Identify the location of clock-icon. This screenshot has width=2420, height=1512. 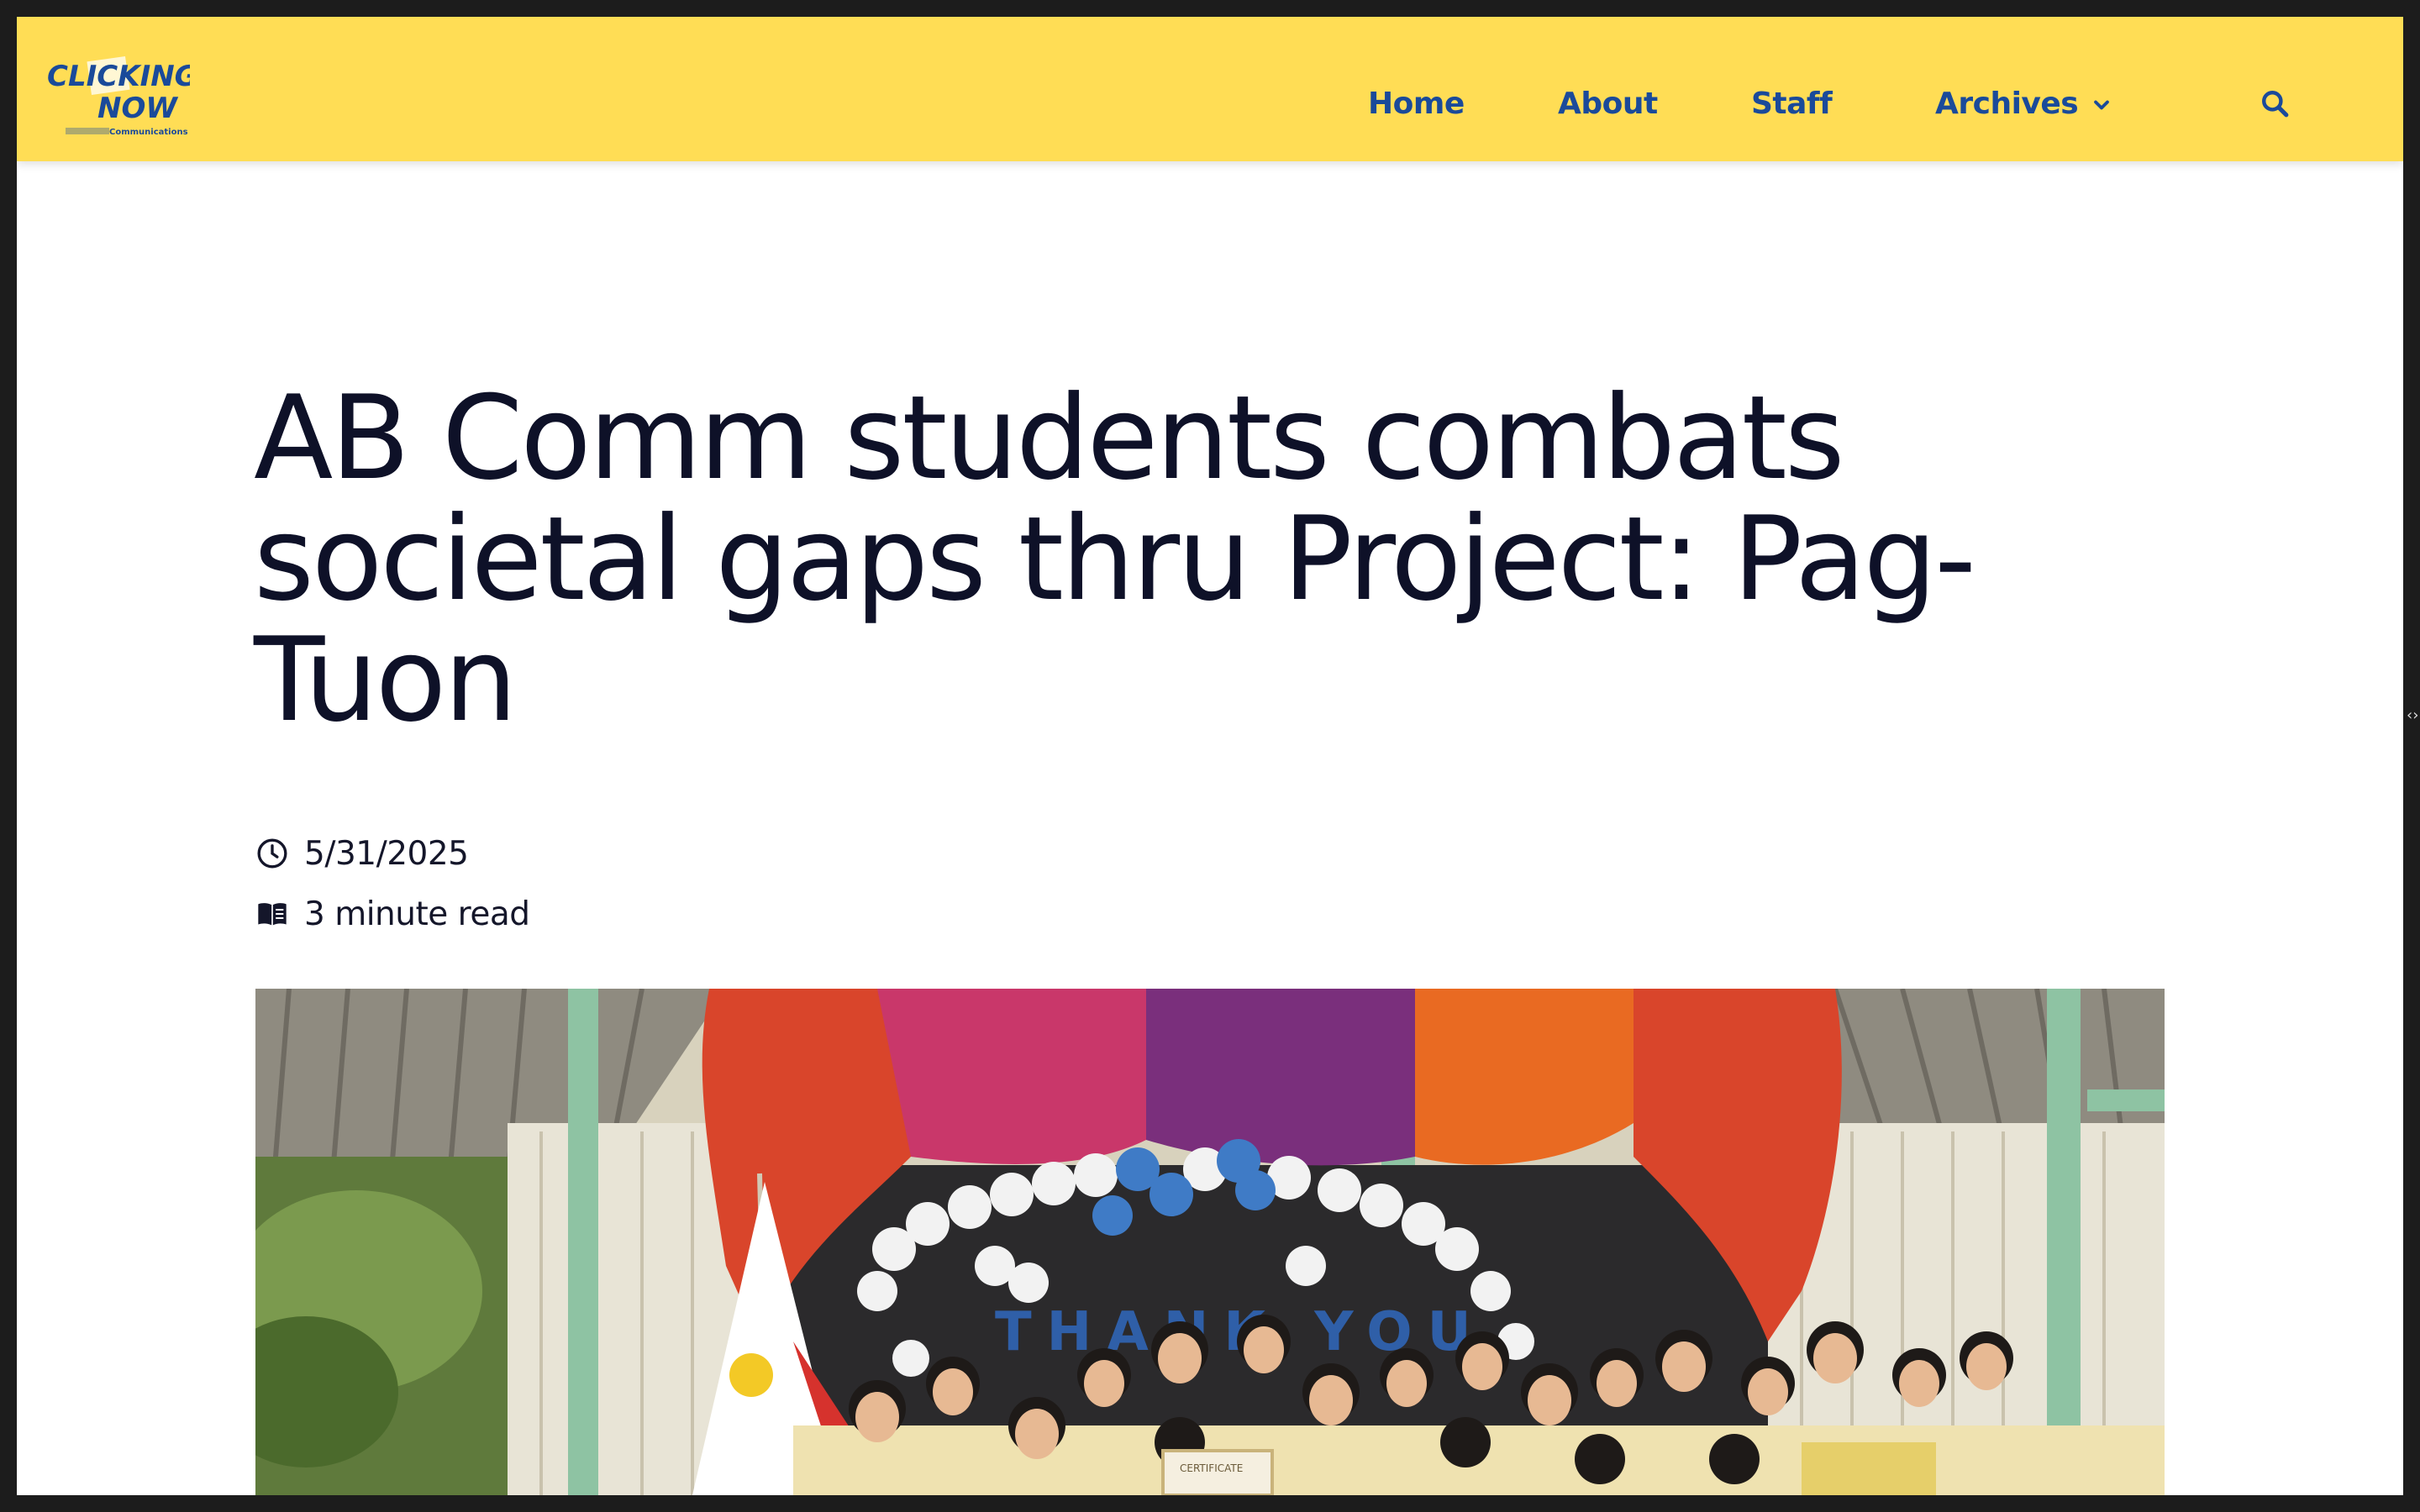
(272, 853).